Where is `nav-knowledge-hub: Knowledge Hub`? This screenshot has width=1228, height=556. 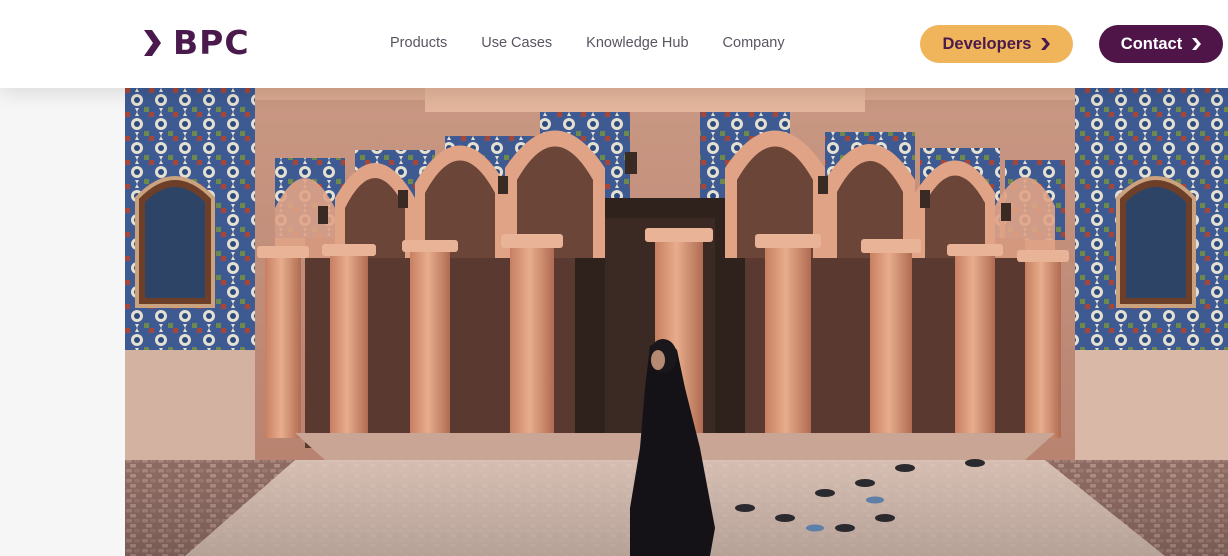 nav-knowledge-hub: Knowledge Hub is located at coordinates (637, 43).